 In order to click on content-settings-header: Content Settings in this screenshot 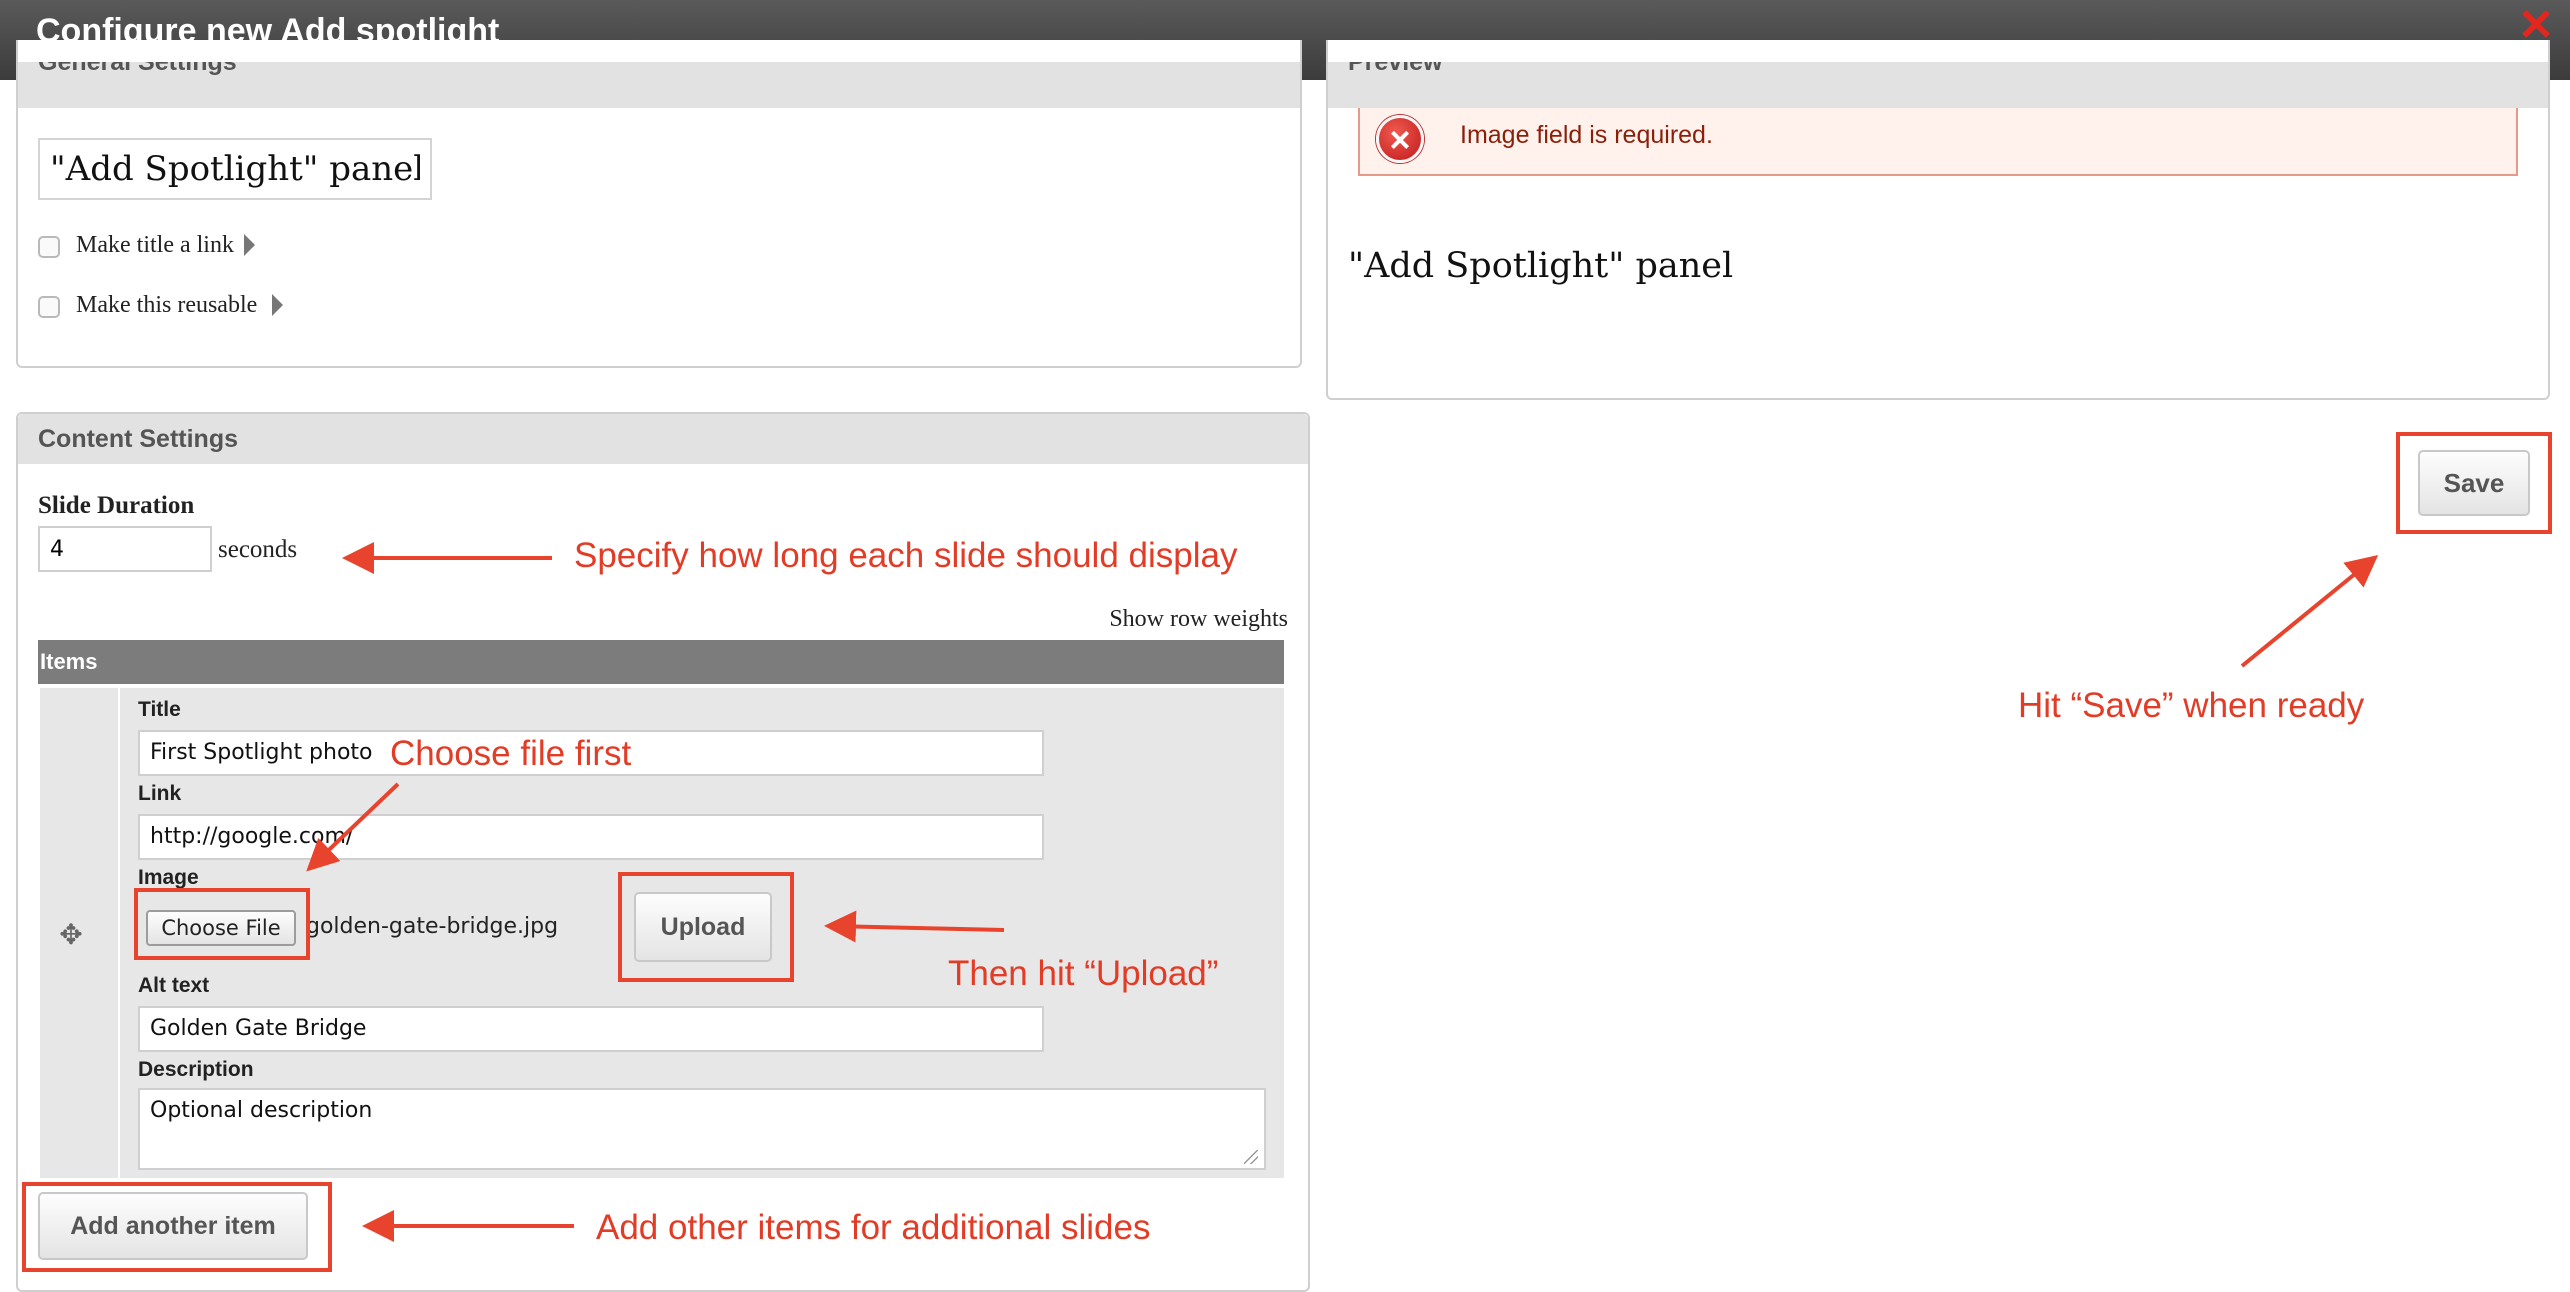, I will do `click(663, 439)`.